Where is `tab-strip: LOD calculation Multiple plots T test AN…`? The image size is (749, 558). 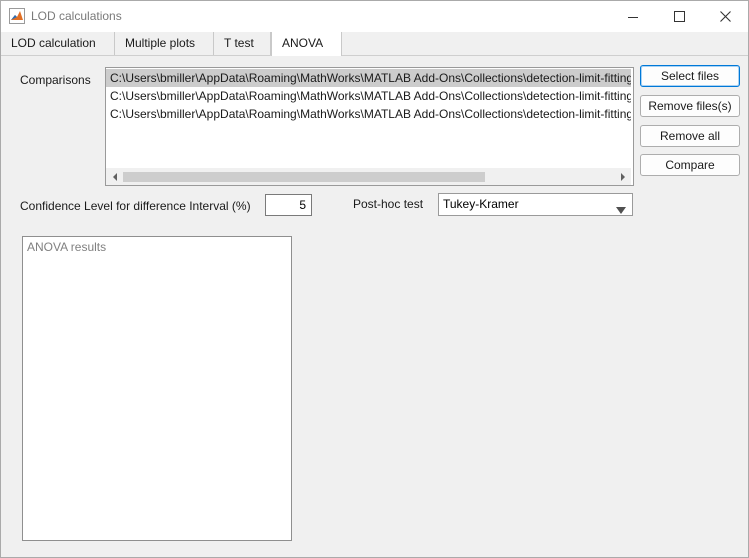
tab-strip: LOD calculation Multiple plots T test AN… is located at coordinates (374, 44).